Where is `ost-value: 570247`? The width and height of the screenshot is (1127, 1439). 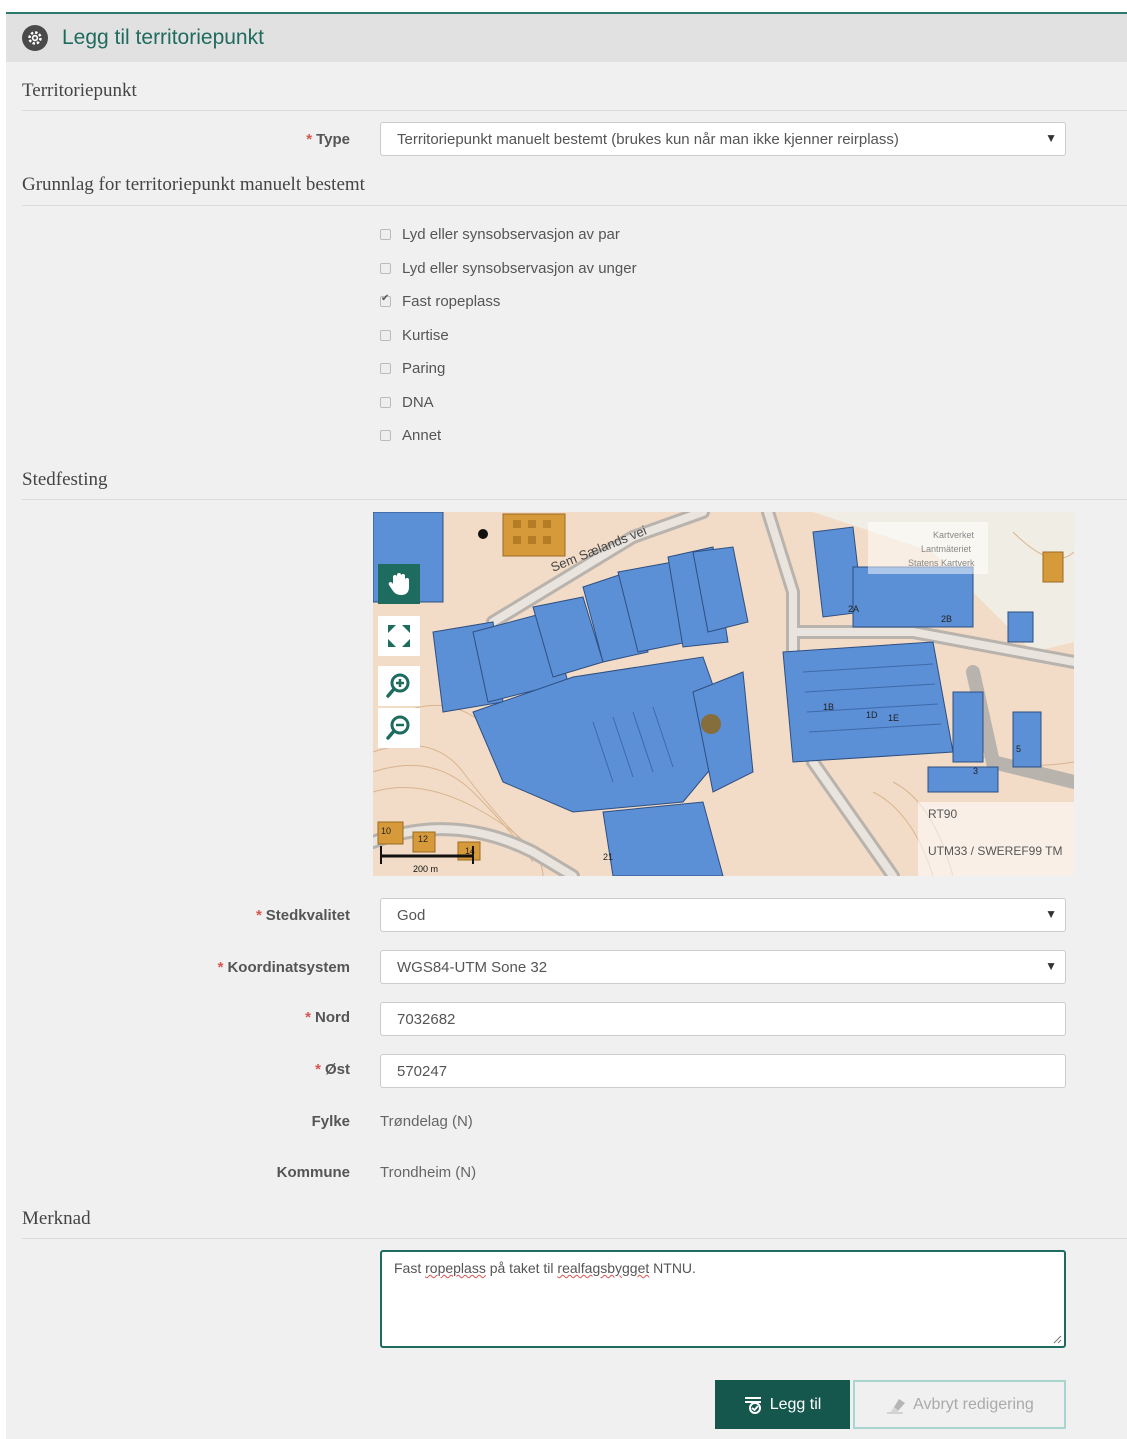
ost-value: 570247 is located at coordinates (422, 1071).